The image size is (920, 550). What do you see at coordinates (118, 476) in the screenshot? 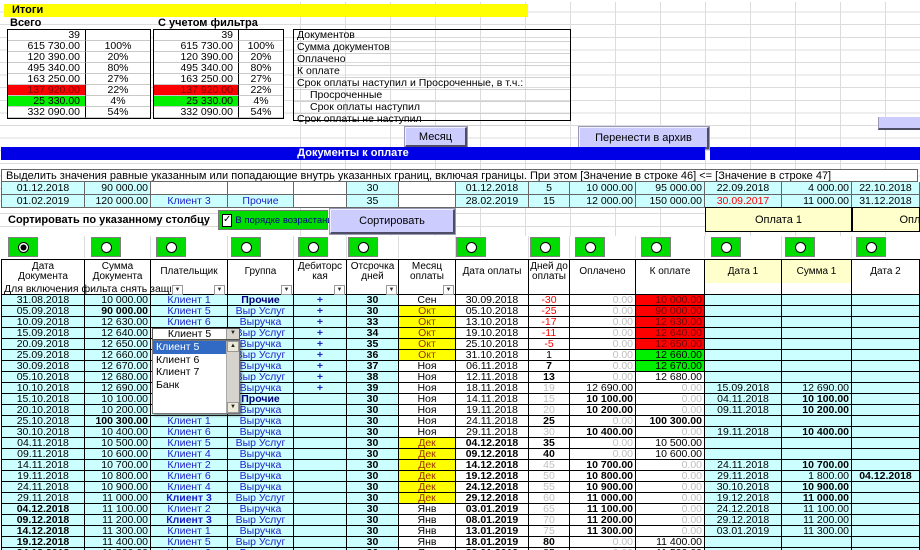
I see `data-cell: 10 800.00` at bounding box center [118, 476].